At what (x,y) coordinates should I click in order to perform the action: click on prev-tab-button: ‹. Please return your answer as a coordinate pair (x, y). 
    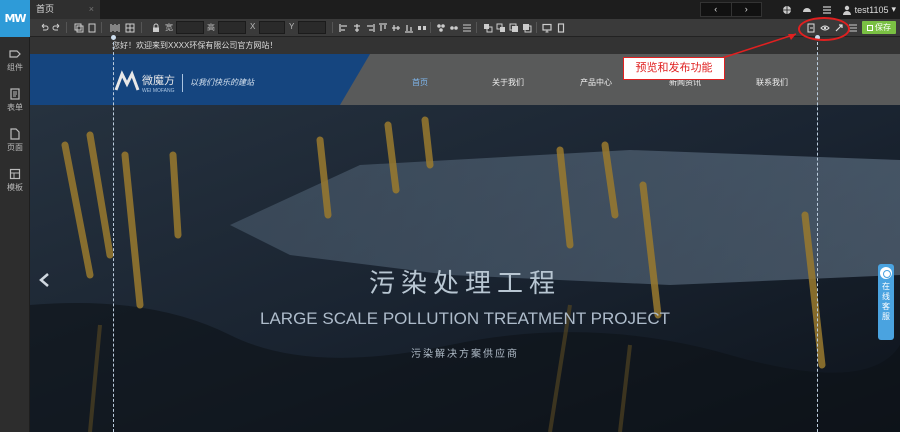
    Looking at the image, I should click on (716, 9).